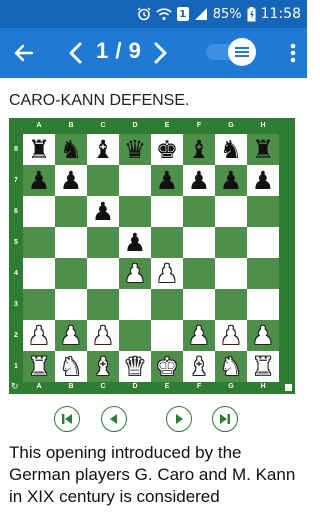 The image size is (320, 512). I want to click on square-b3, so click(71, 304).